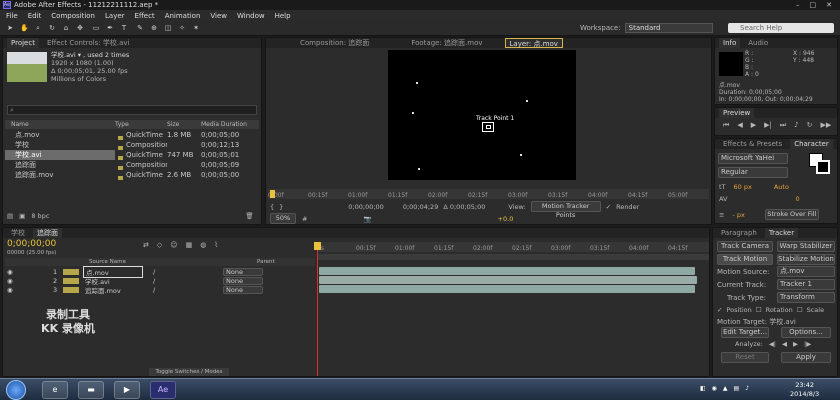  I want to click on clock: 23:42 2014/8/3, so click(804, 390).